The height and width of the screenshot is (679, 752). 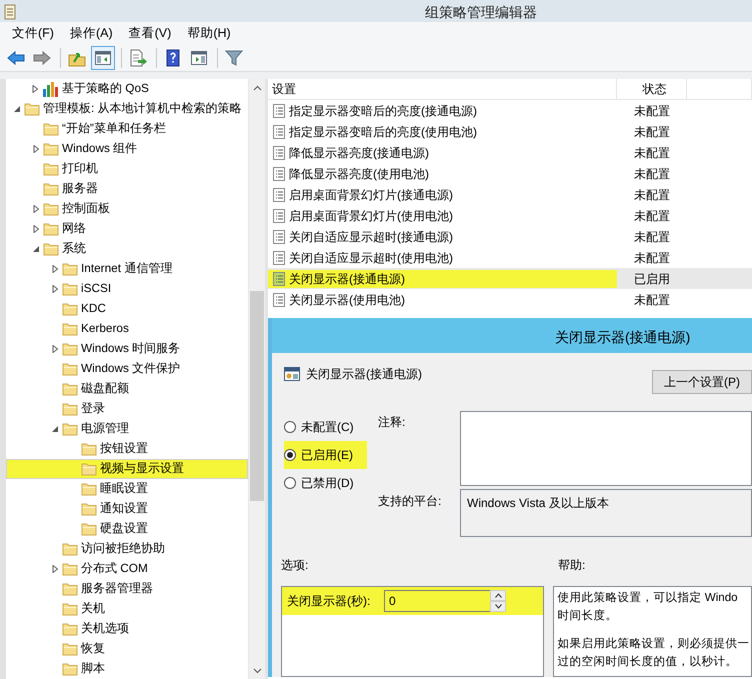 I want to click on tree-item: Windows 文件保护, so click(x=127, y=369).